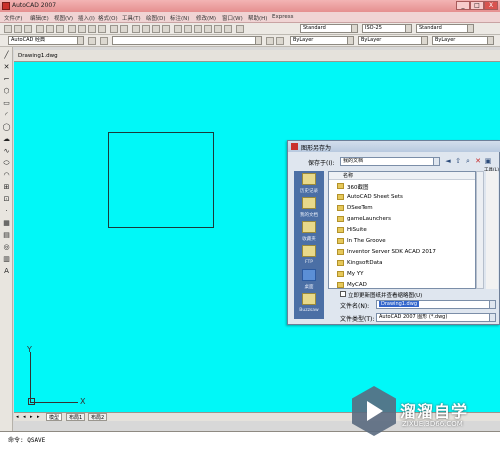 This screenshot has height=454, width=500. I want to click on list-item: My YY, so click(403, 274).